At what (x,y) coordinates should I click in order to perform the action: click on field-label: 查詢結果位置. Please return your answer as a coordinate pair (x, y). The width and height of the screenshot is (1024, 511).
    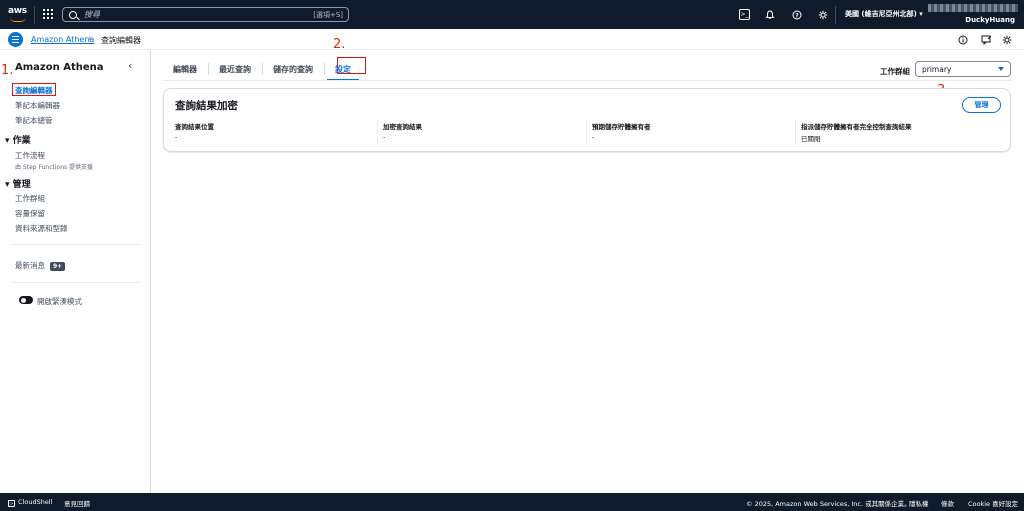
    Looking at the image, I should click on (194, 127).